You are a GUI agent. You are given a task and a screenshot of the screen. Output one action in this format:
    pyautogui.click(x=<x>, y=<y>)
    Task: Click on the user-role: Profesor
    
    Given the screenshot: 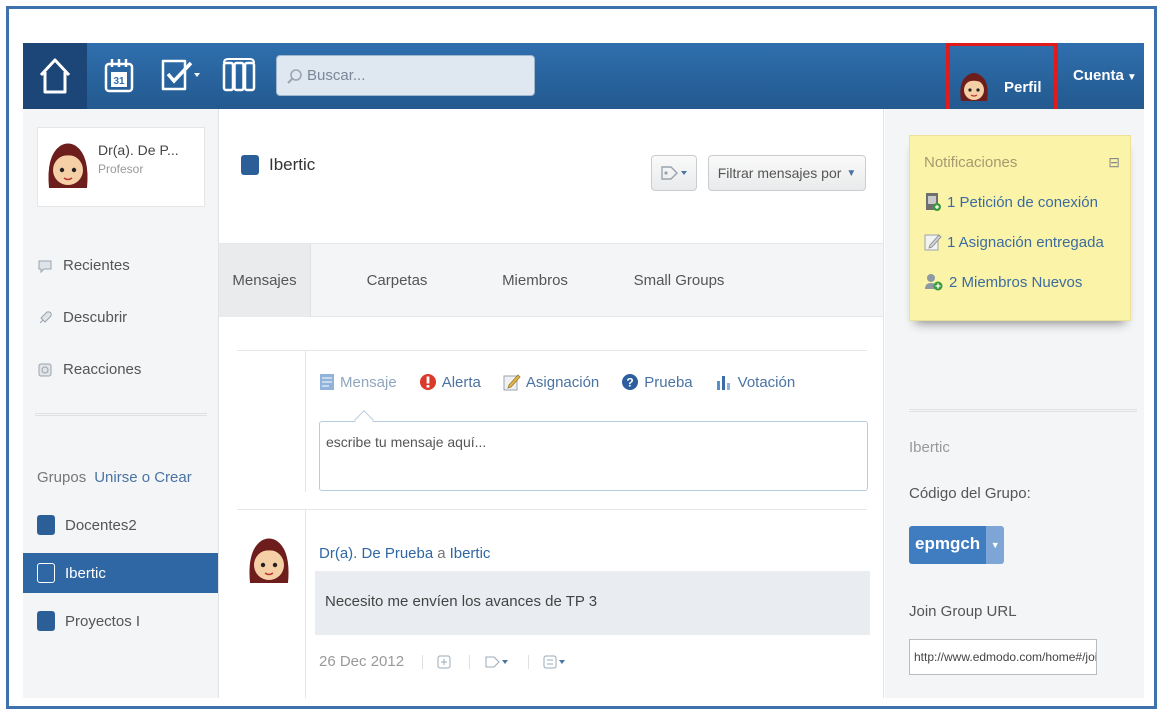 What is the action you would take?
    pyautogui.click(x=121, y=169)
    